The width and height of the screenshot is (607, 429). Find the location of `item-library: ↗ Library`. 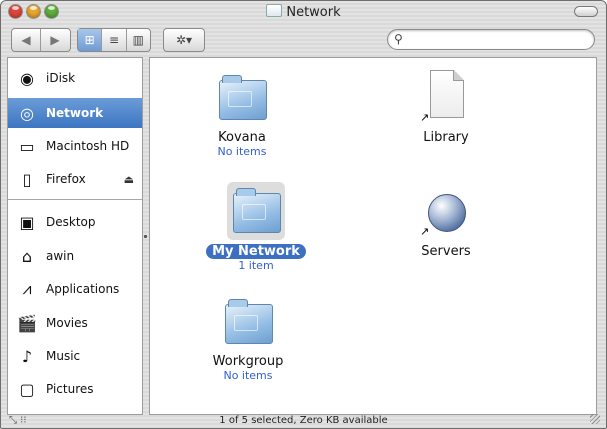

item-library: ↗ Library is located at coordinates (446, 106).